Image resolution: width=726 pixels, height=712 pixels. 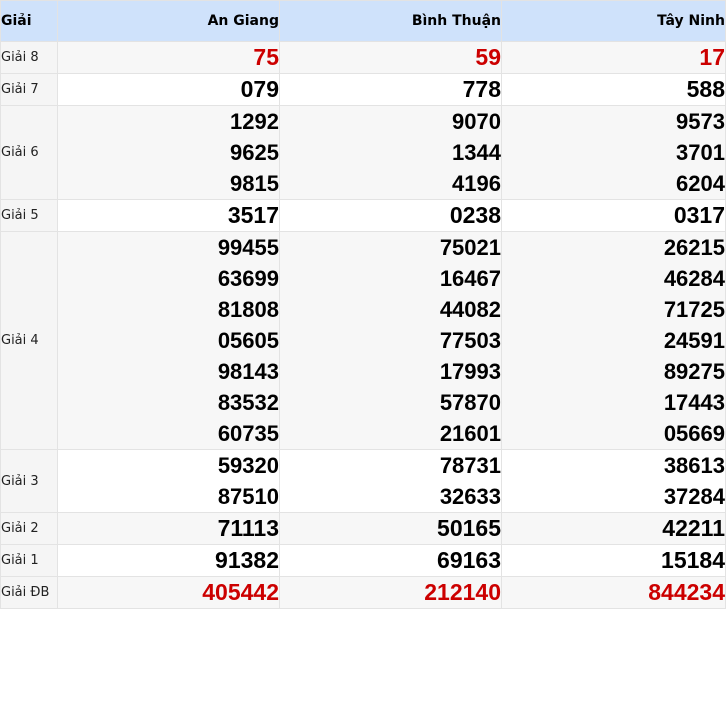 What do you see at coordinates (254, 121) in the screenshot?
I see `prize-number: 1292` at bounding box center [254, 121].